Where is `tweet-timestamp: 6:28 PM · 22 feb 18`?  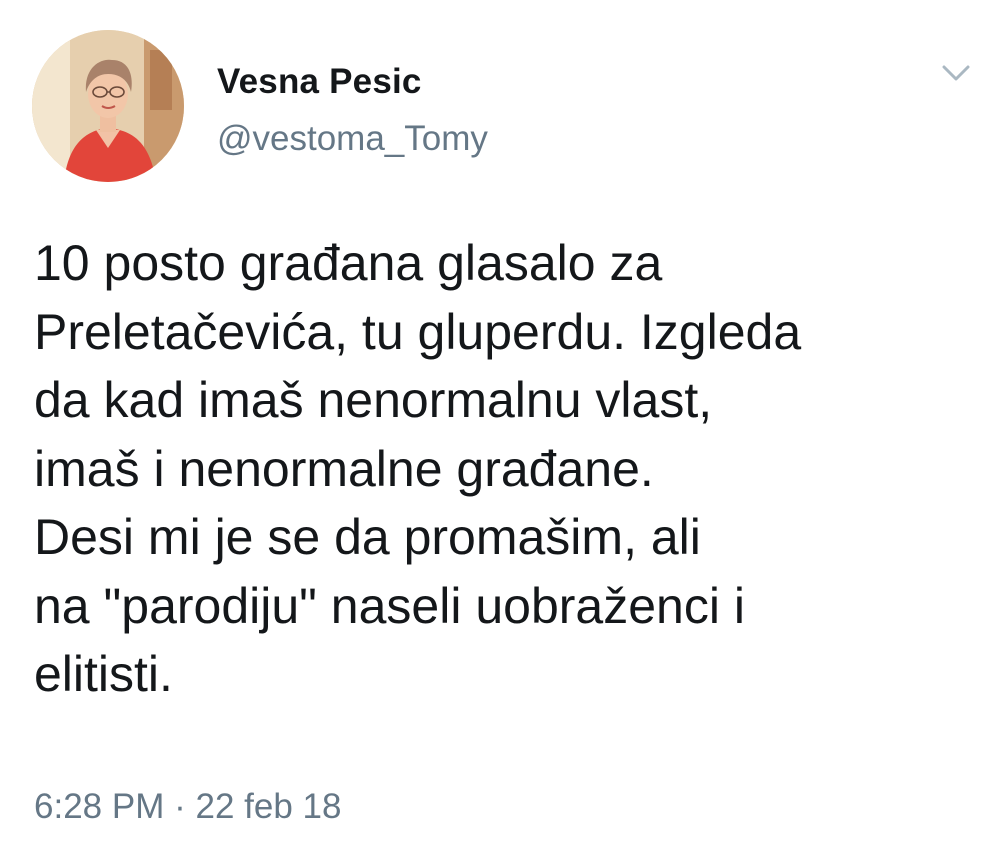 tweet-timestamp: 6:28 PM · 22 feb 18 is located at coordinates (187, 807).